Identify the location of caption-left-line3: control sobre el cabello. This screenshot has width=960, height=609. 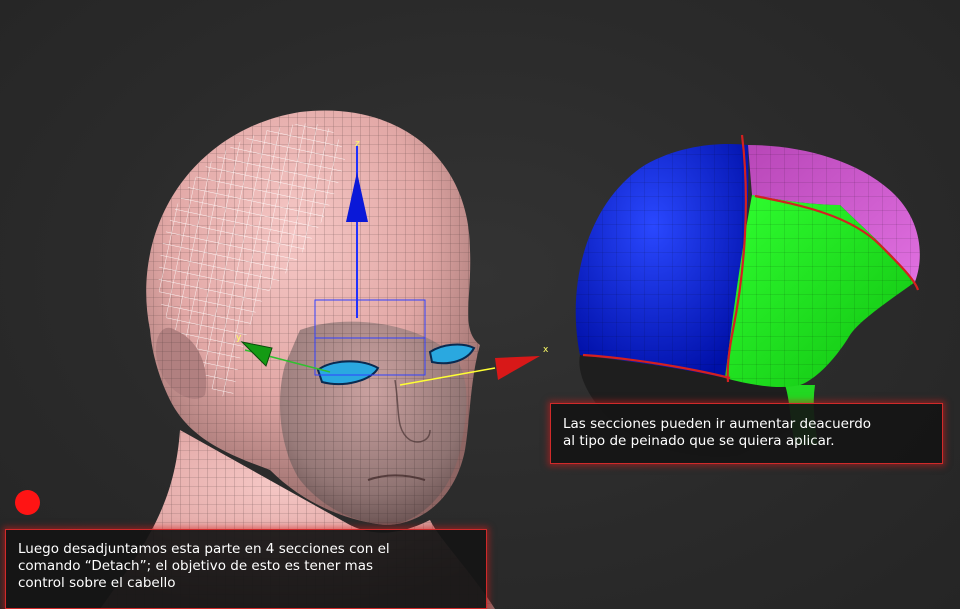
(97, 583).